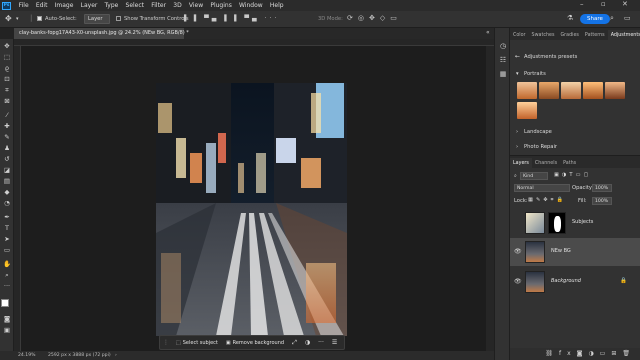 The height and width of the screenshot is (360, 640). Describe the element at coordinates (602, 188) in the screenshot. I see `opacity-field: 100%` at that location.